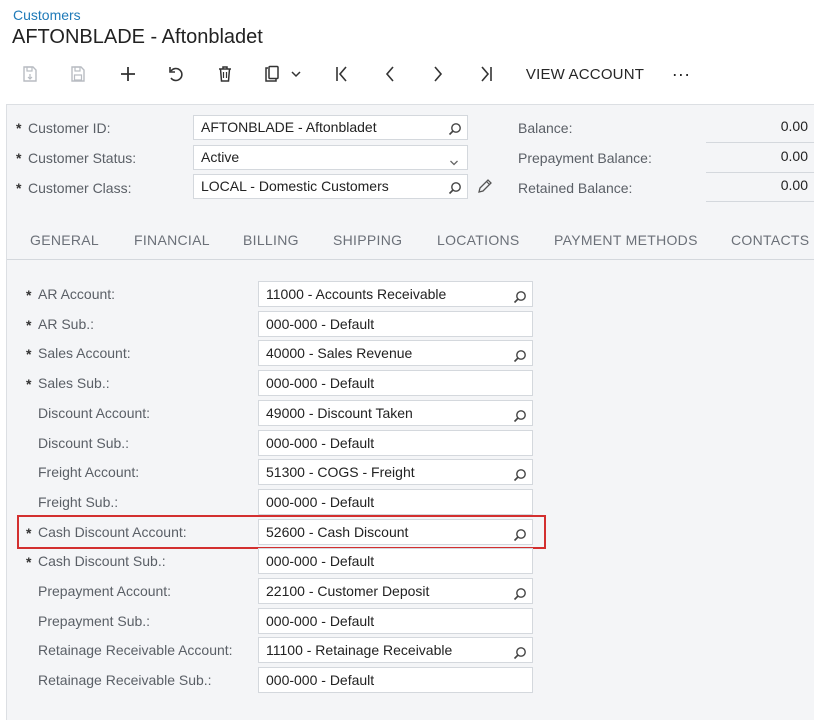 The height and width of the screenshot is (720, 814). I want to click on delete-button, so click(225, 74).